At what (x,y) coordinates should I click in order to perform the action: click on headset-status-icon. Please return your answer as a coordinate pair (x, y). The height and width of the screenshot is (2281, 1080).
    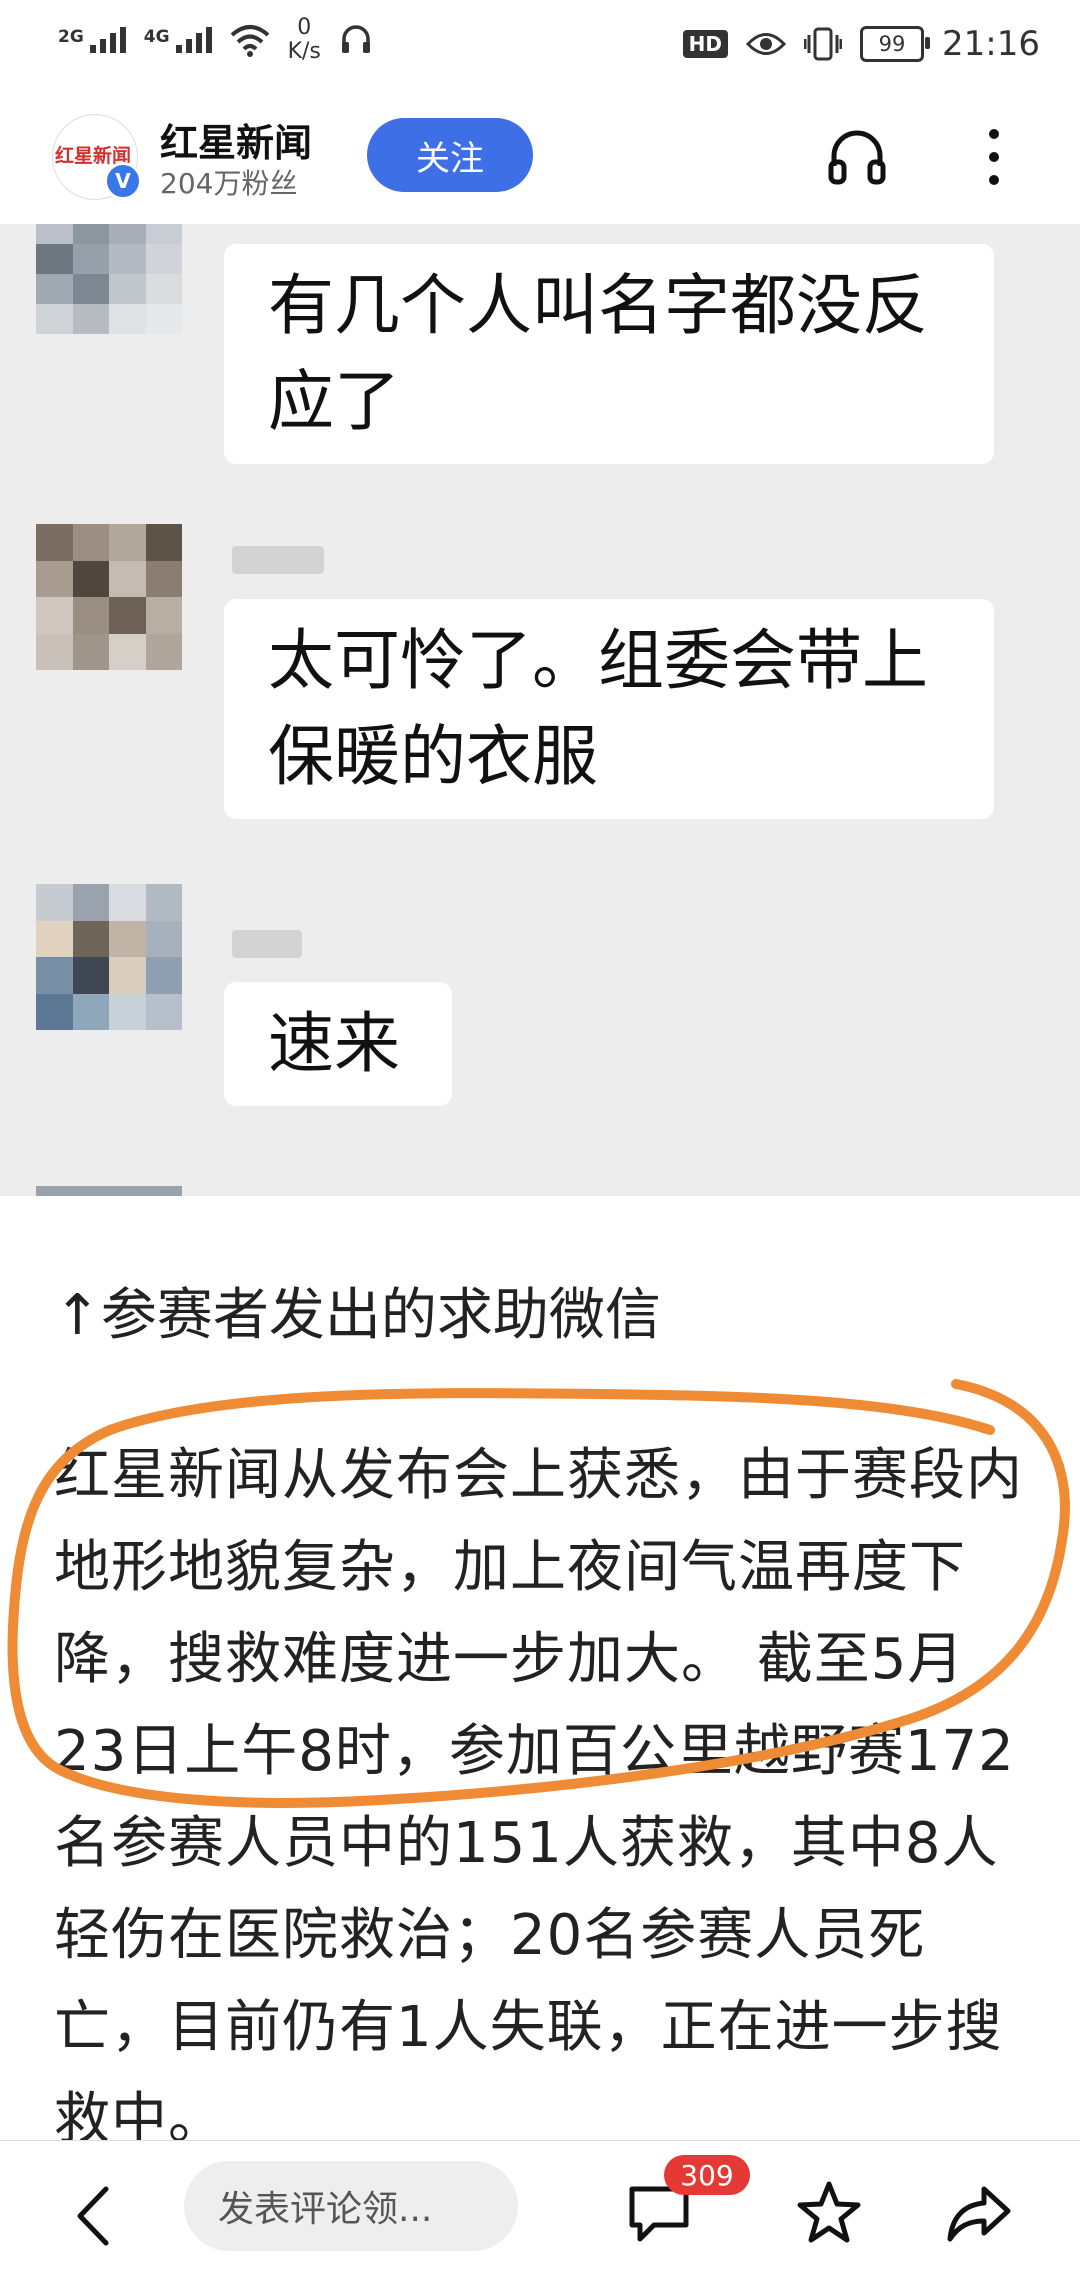
    Looking at the image, I should click on (355, 39).